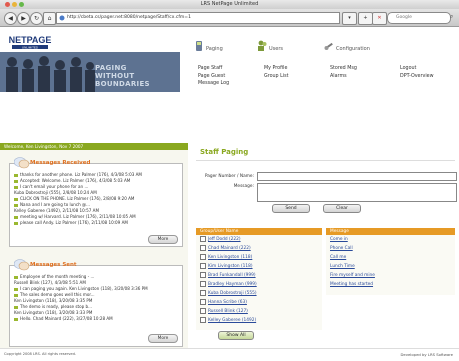  I want to click on menu-group-list: Group List, so click(276, 77).